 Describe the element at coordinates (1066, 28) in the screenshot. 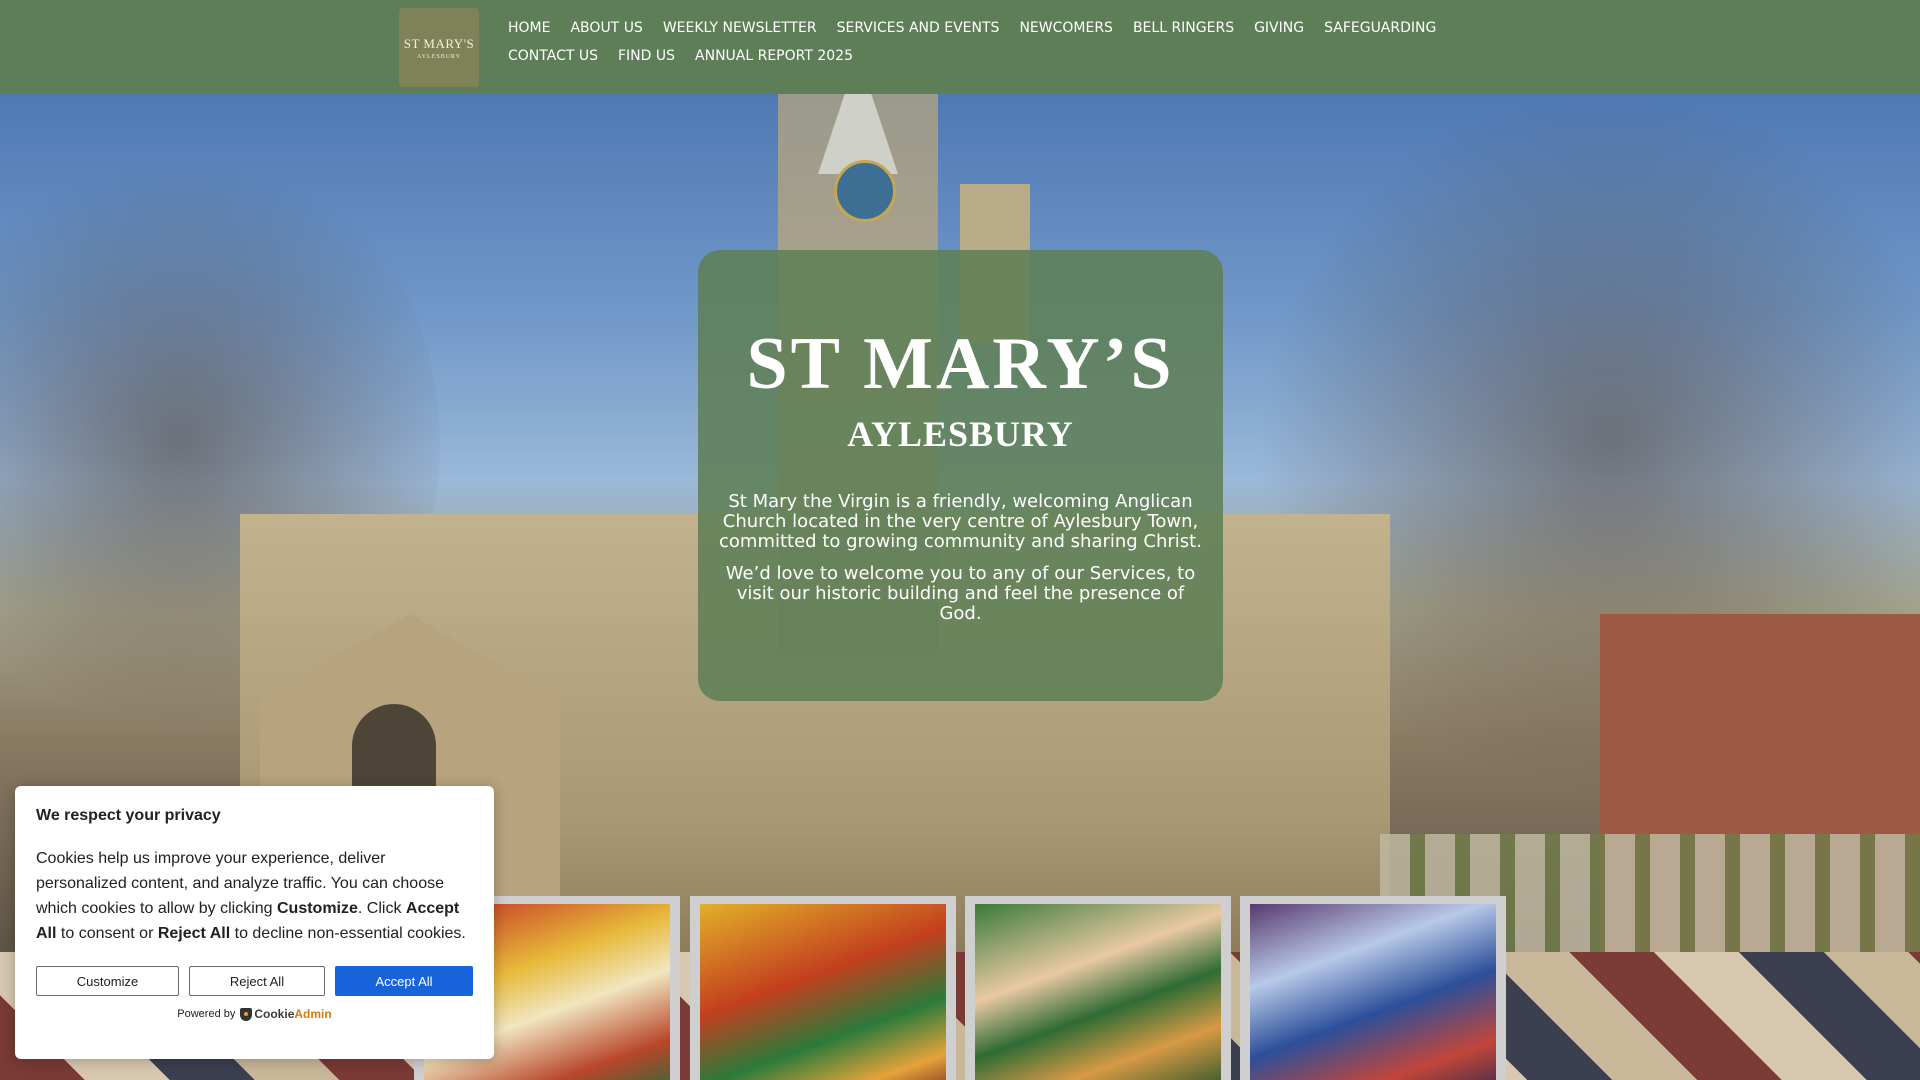

I see `nav-newcomers: NEWCOMERS` at that location.